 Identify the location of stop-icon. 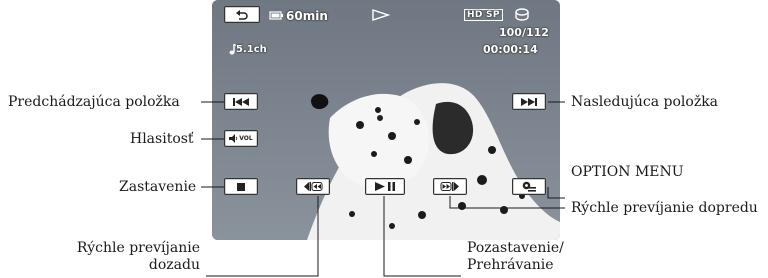
(241, 186).